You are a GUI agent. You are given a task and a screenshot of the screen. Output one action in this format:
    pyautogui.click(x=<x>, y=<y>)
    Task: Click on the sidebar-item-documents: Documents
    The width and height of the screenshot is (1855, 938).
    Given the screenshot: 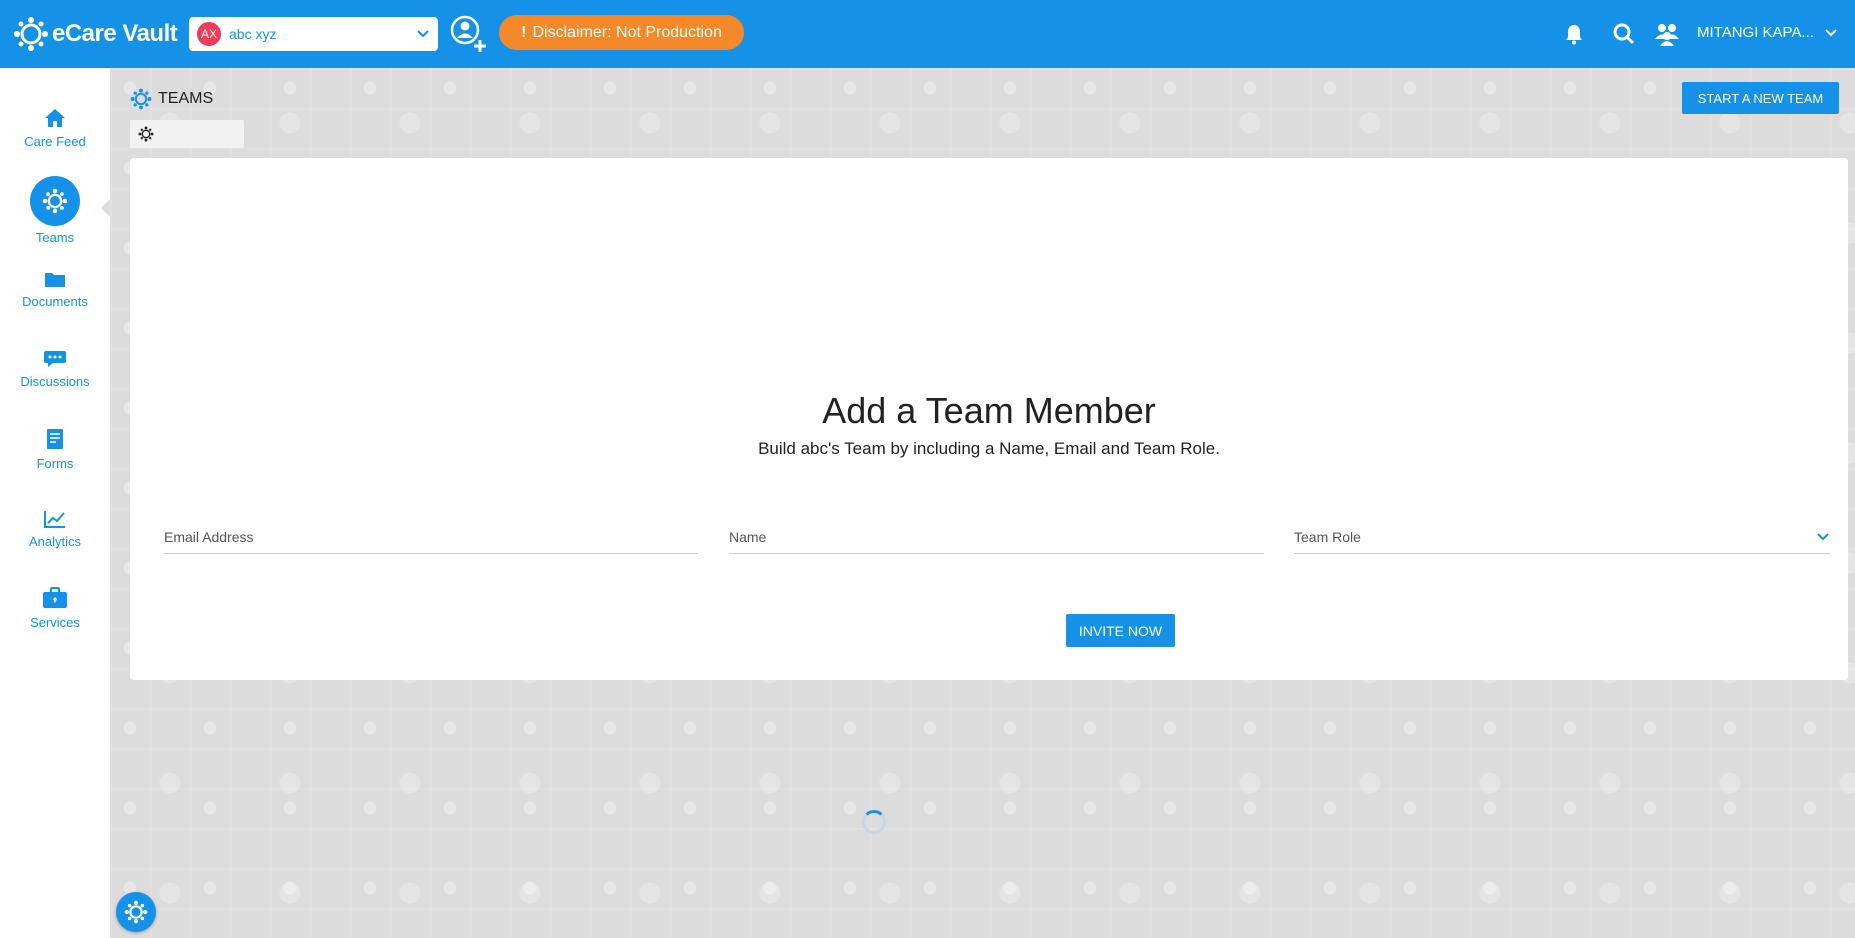 What is the action you would take?
    pyautogui.click(x=55, y=289)
    